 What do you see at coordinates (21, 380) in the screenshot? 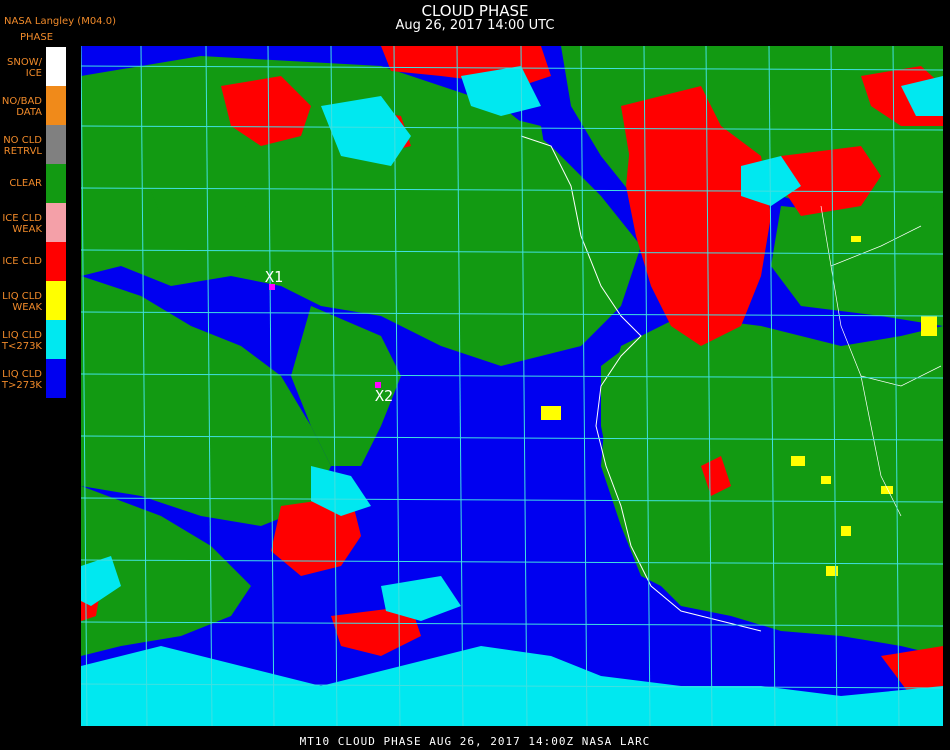
I see `legend-label: LIQ CLD T>273K` at bounding box center [21, 380].